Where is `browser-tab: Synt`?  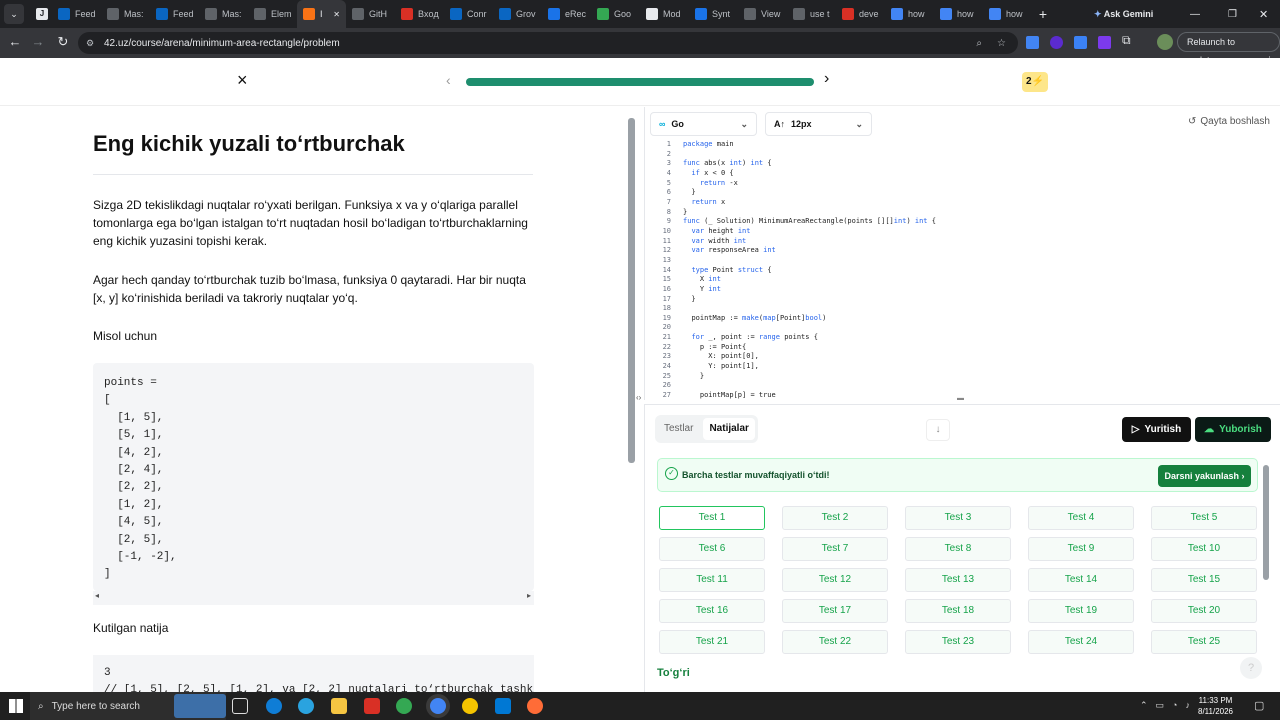 browser-tab: Synt is located at coordinates (713, 14).